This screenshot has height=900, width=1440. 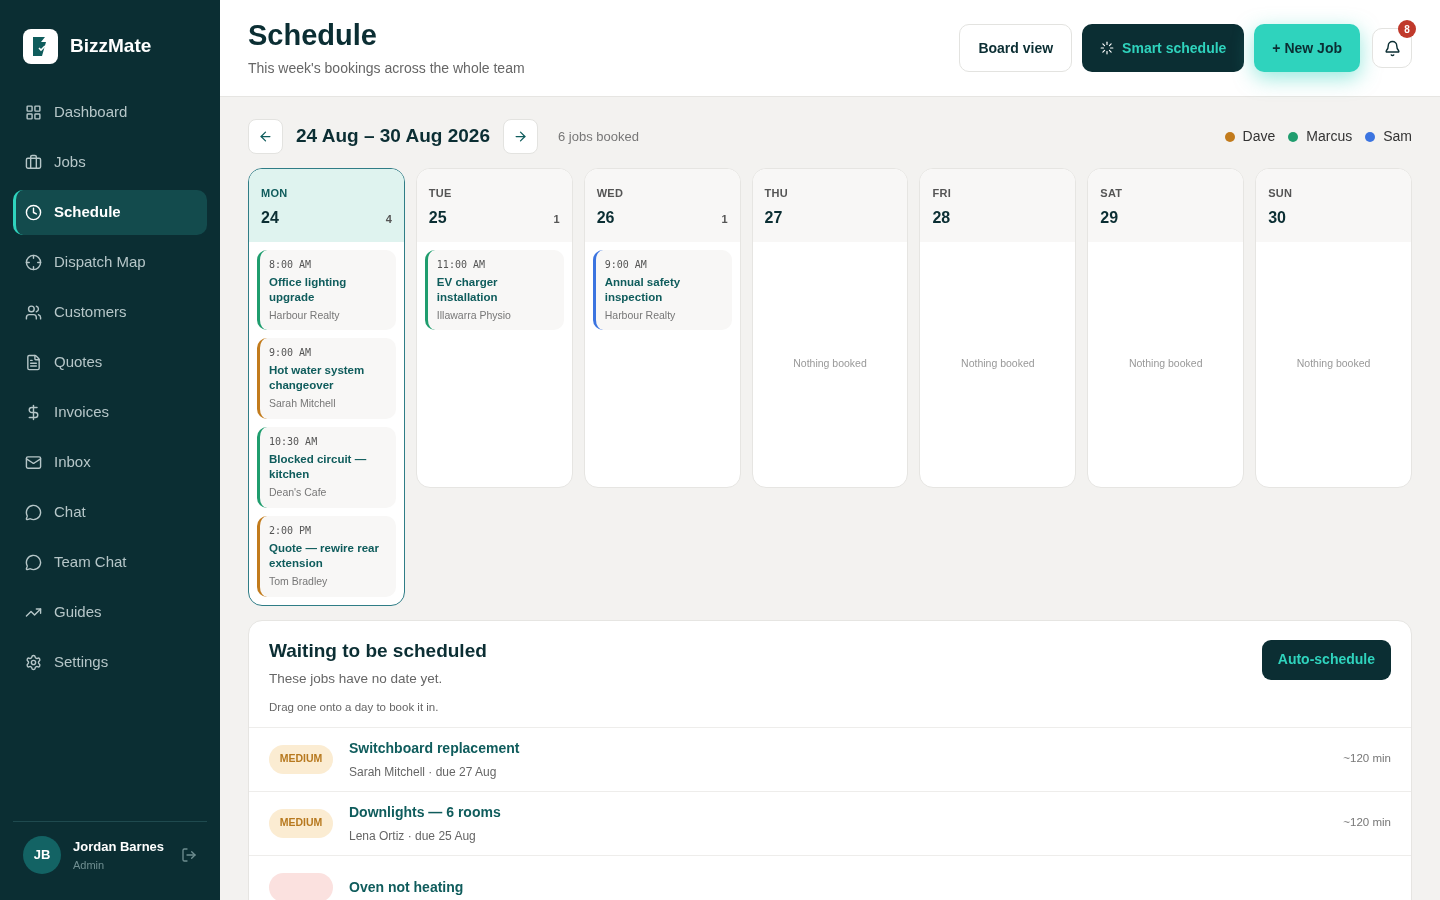 I want to click on job-title: Quote — rewire rear extension, so click(x=324, y=555).